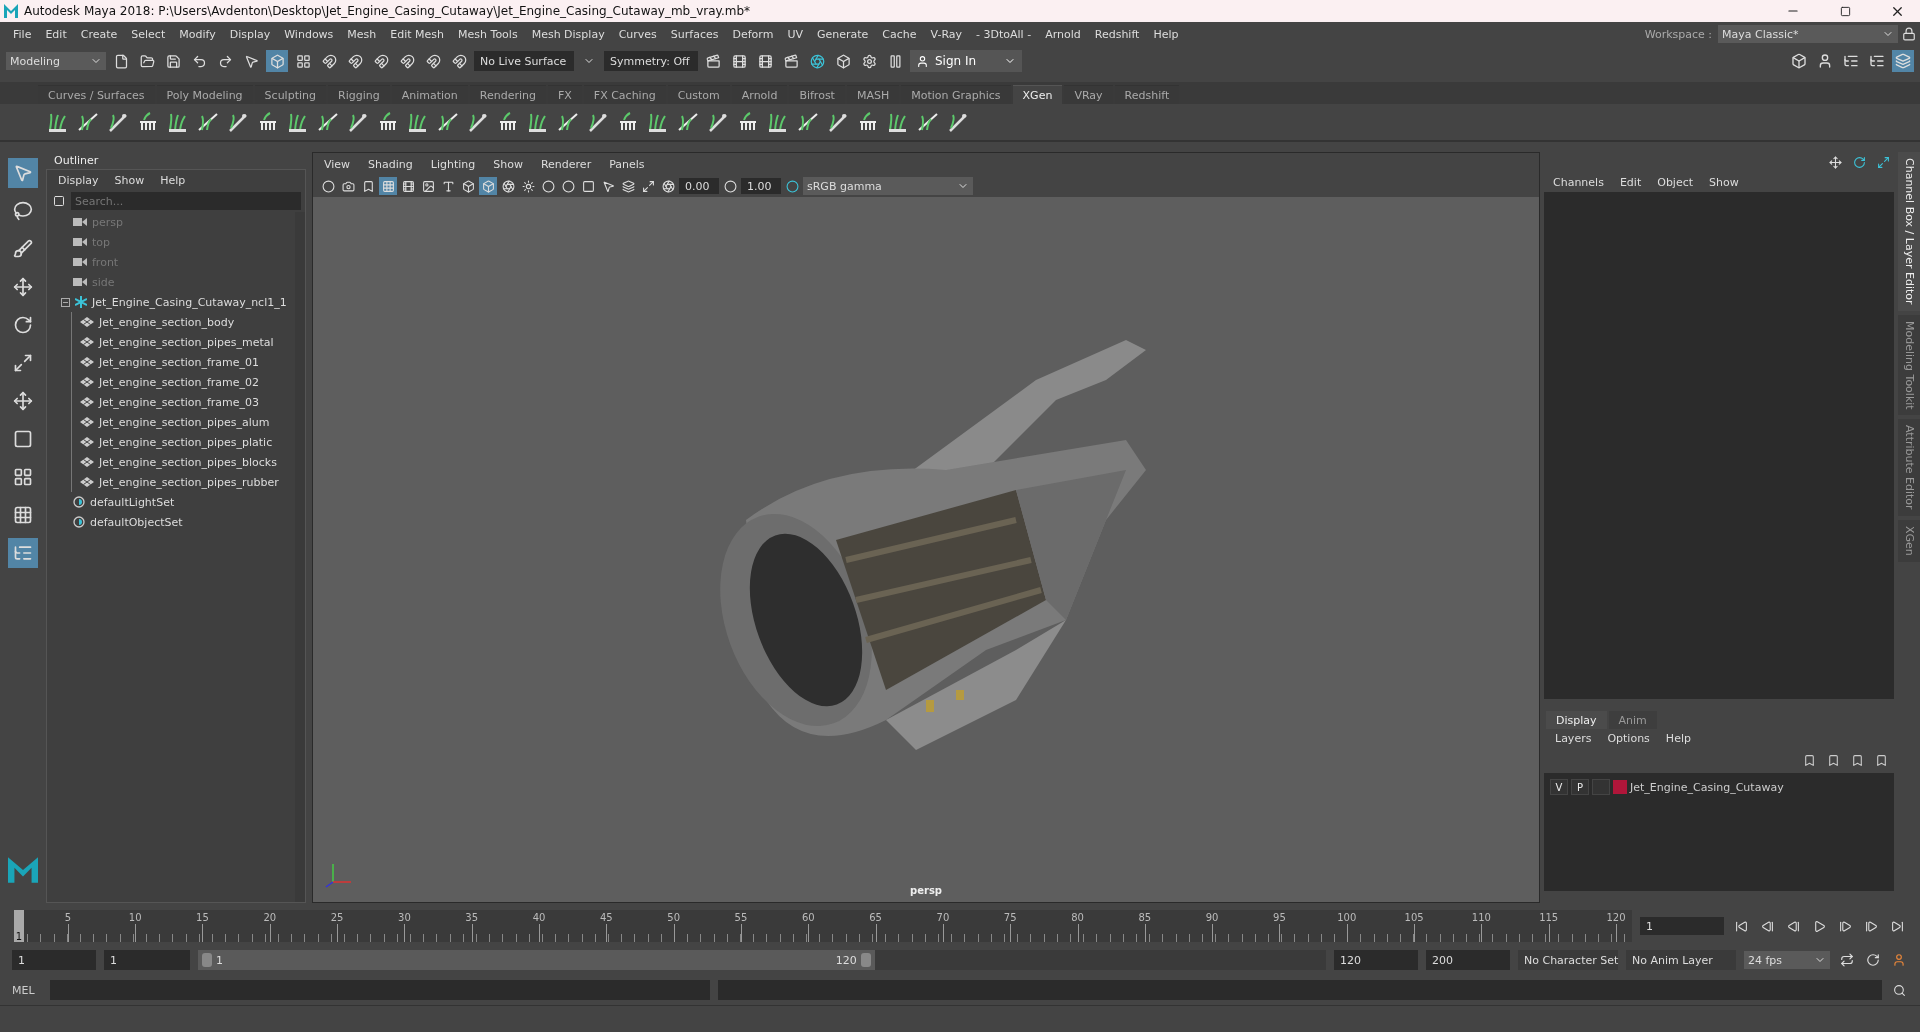 Image resolution: width=1920 pixels, height=1032 pixels. I want to click on shelf-tab: VRay, so click(1088, 94).